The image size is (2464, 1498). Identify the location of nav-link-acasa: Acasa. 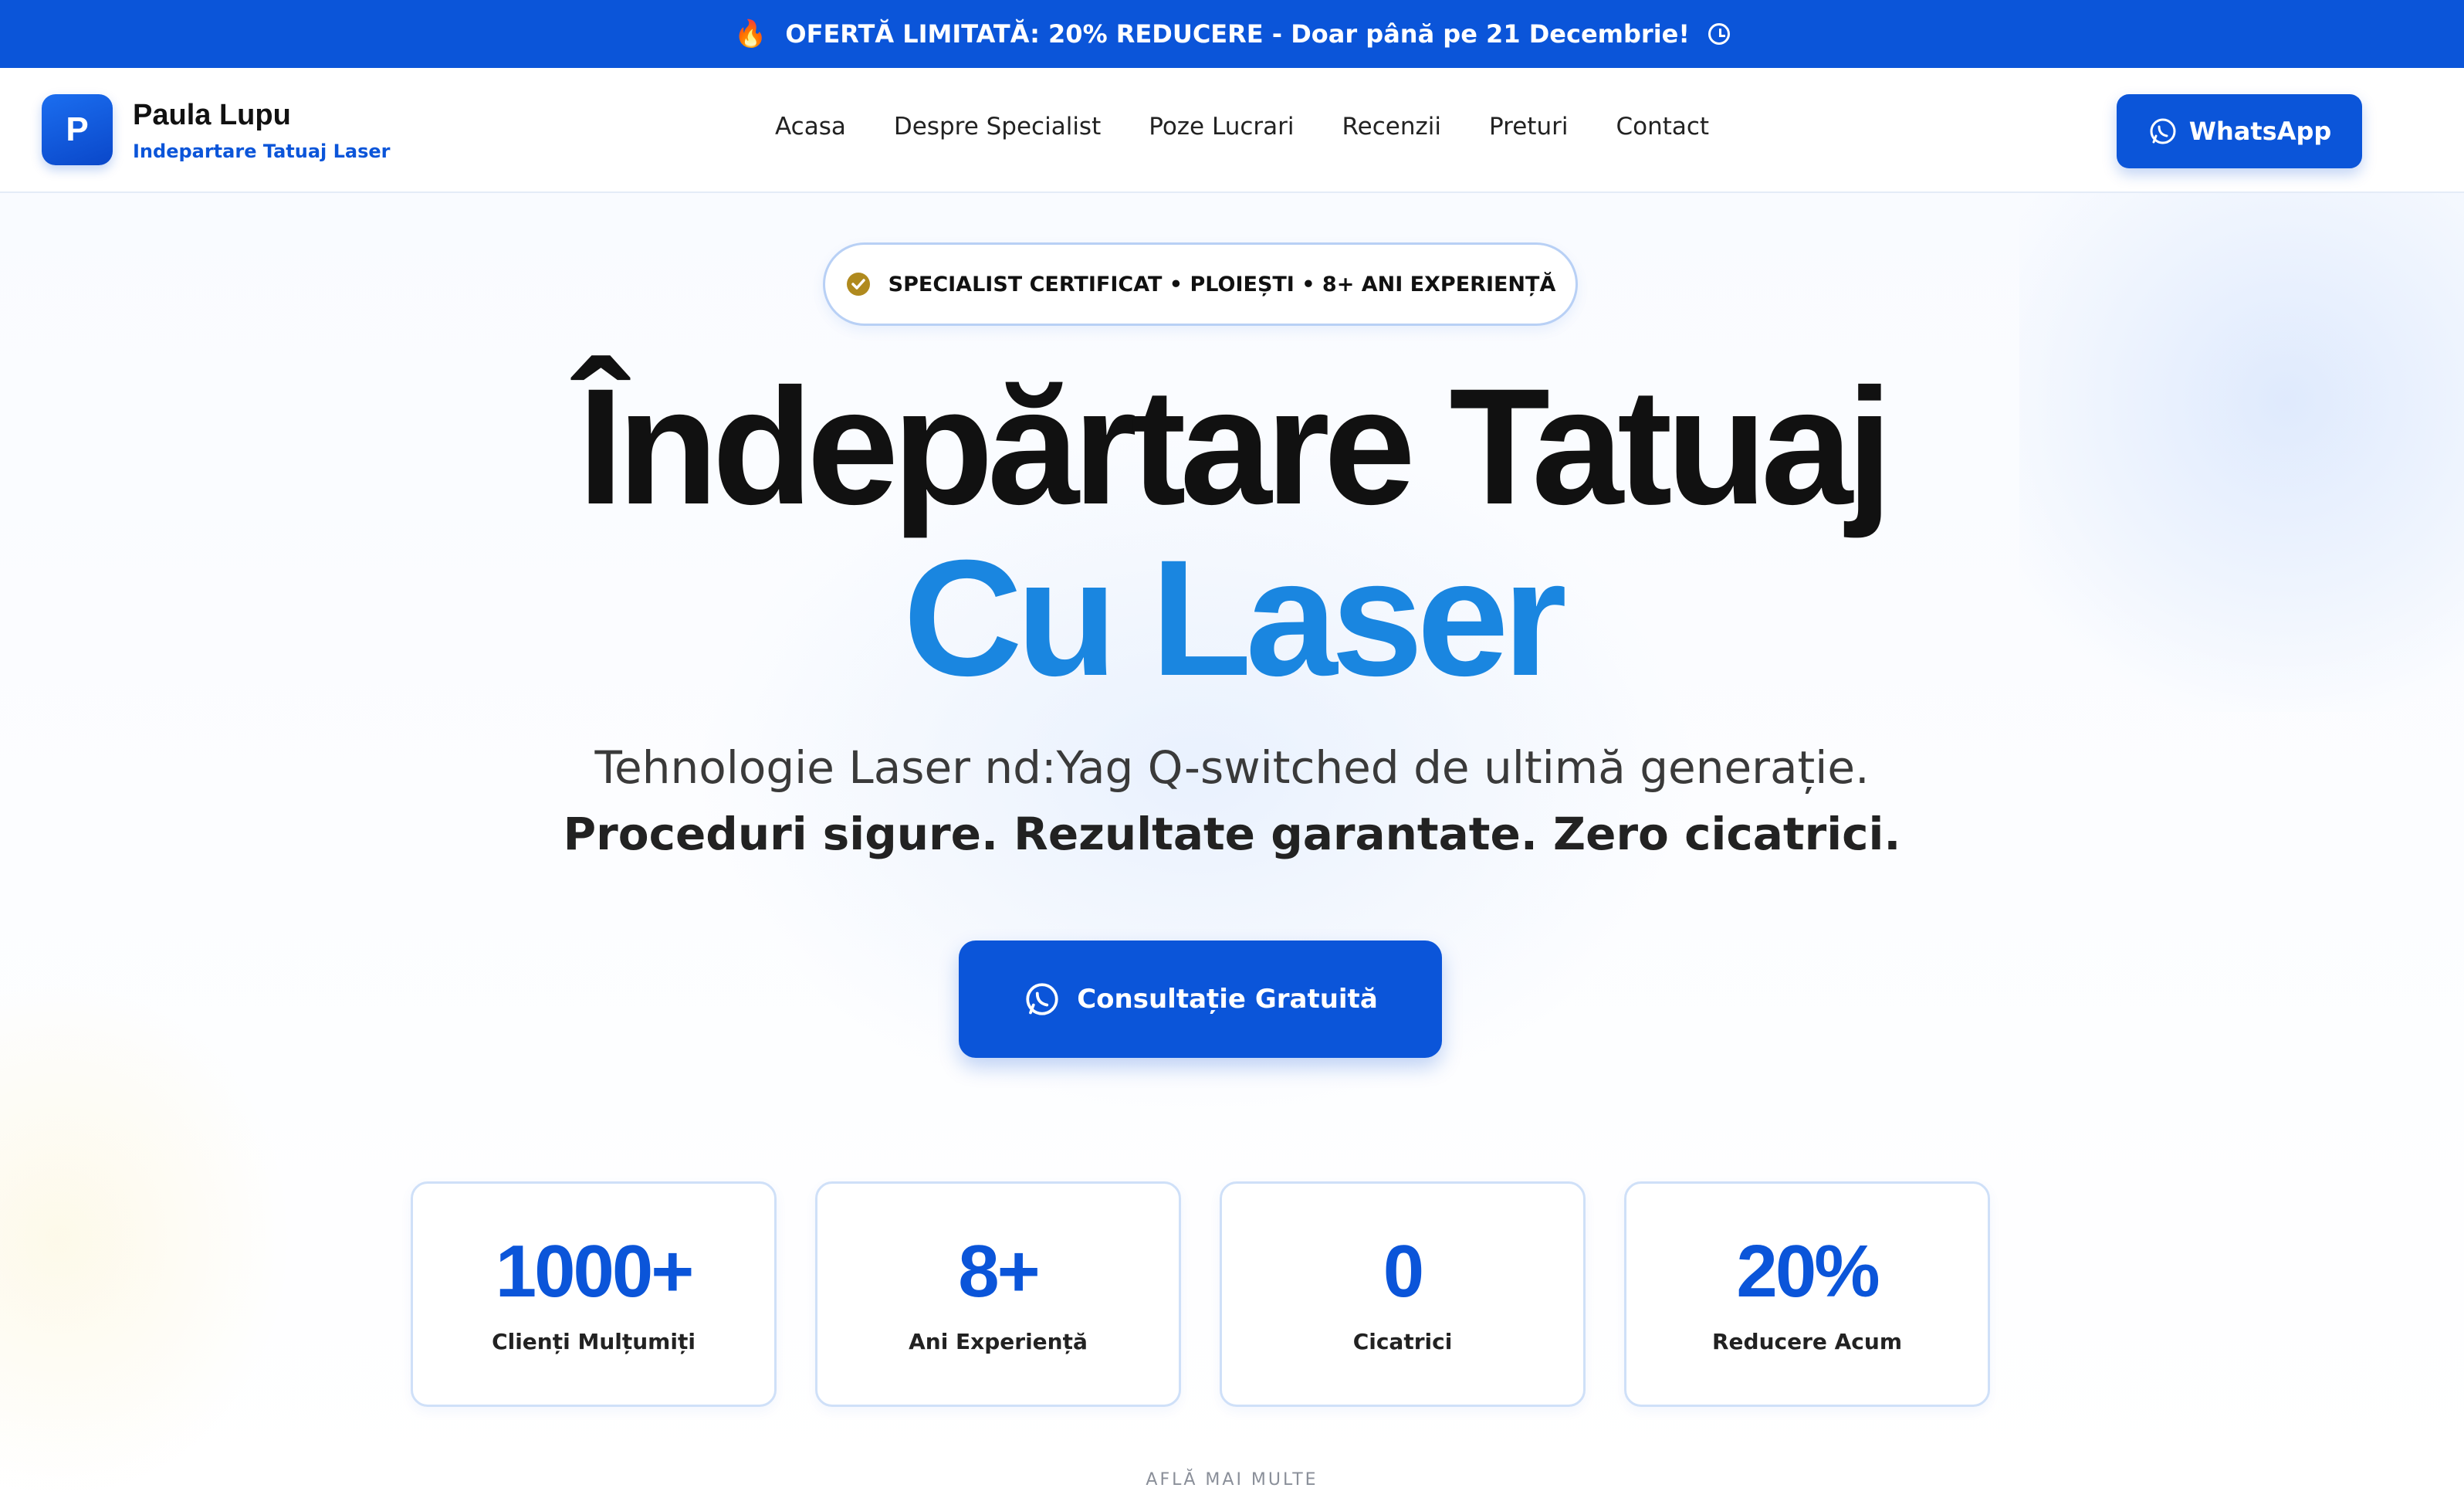
(810, 127).